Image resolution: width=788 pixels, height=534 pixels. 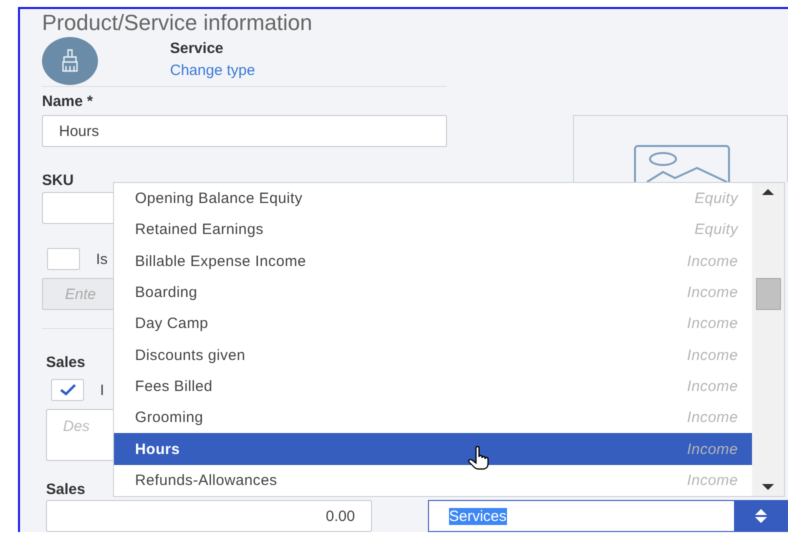 I want to click on account-name: Refunds-Allowances, so click(x=206, y=480).